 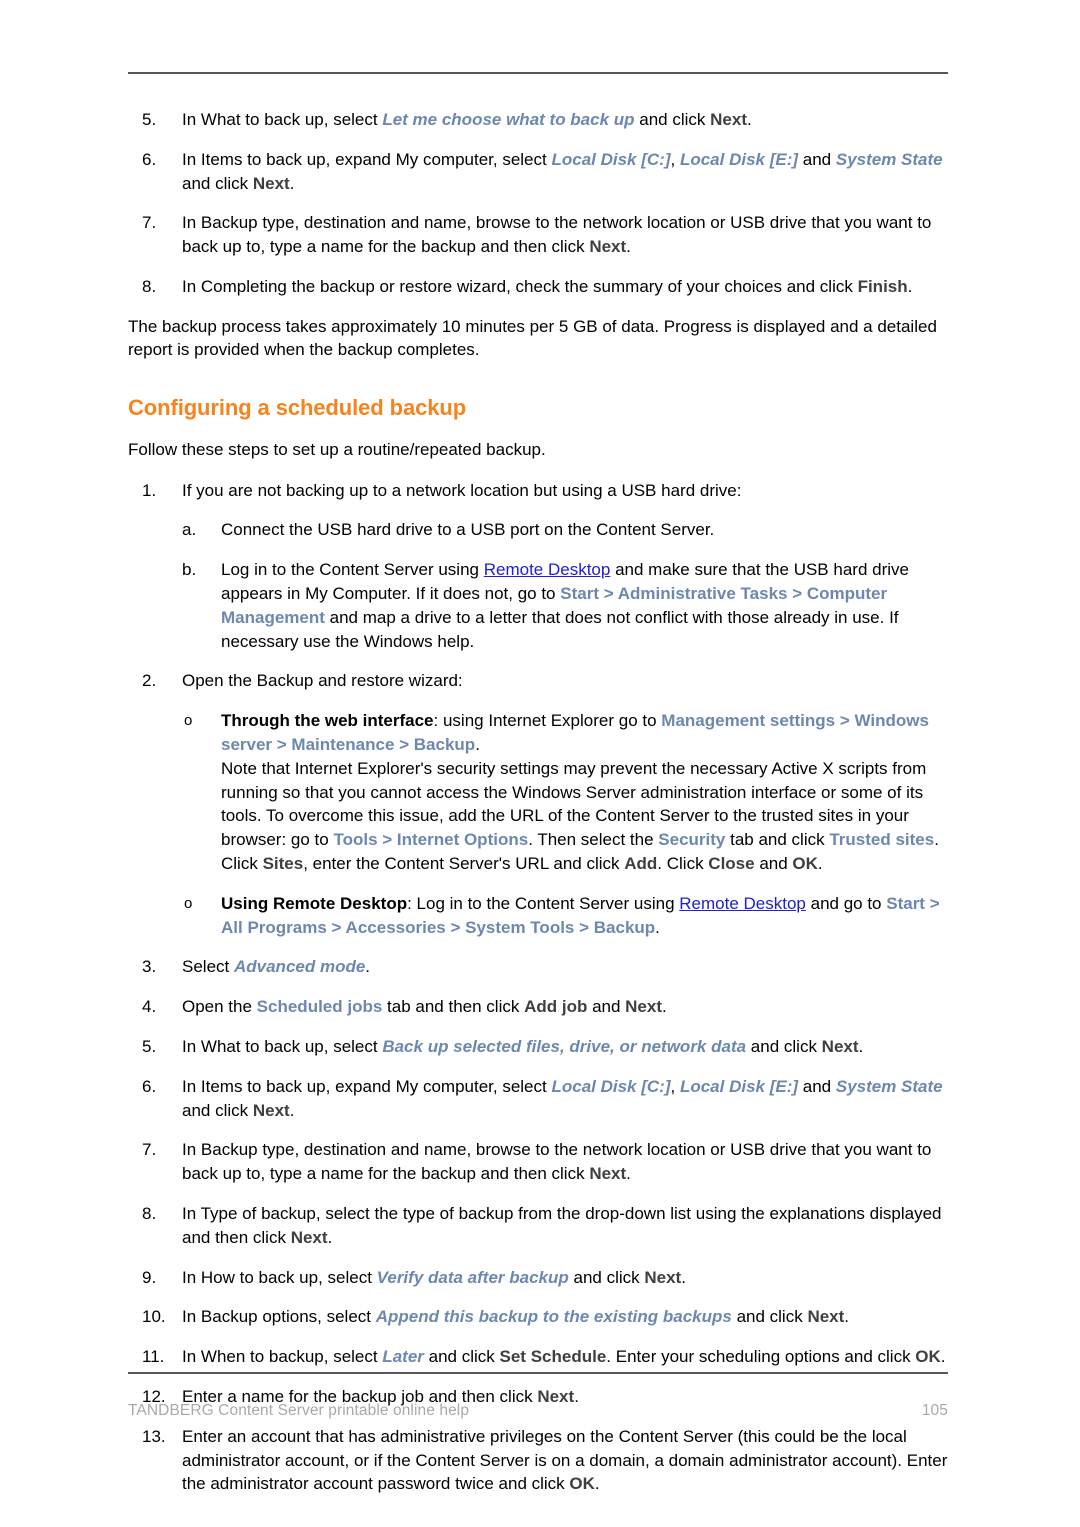 What do you see at coordinates (279, 1277) in the screenshot?
I see `body-text: In How to back up, select` at bounding box center [279, 1277].